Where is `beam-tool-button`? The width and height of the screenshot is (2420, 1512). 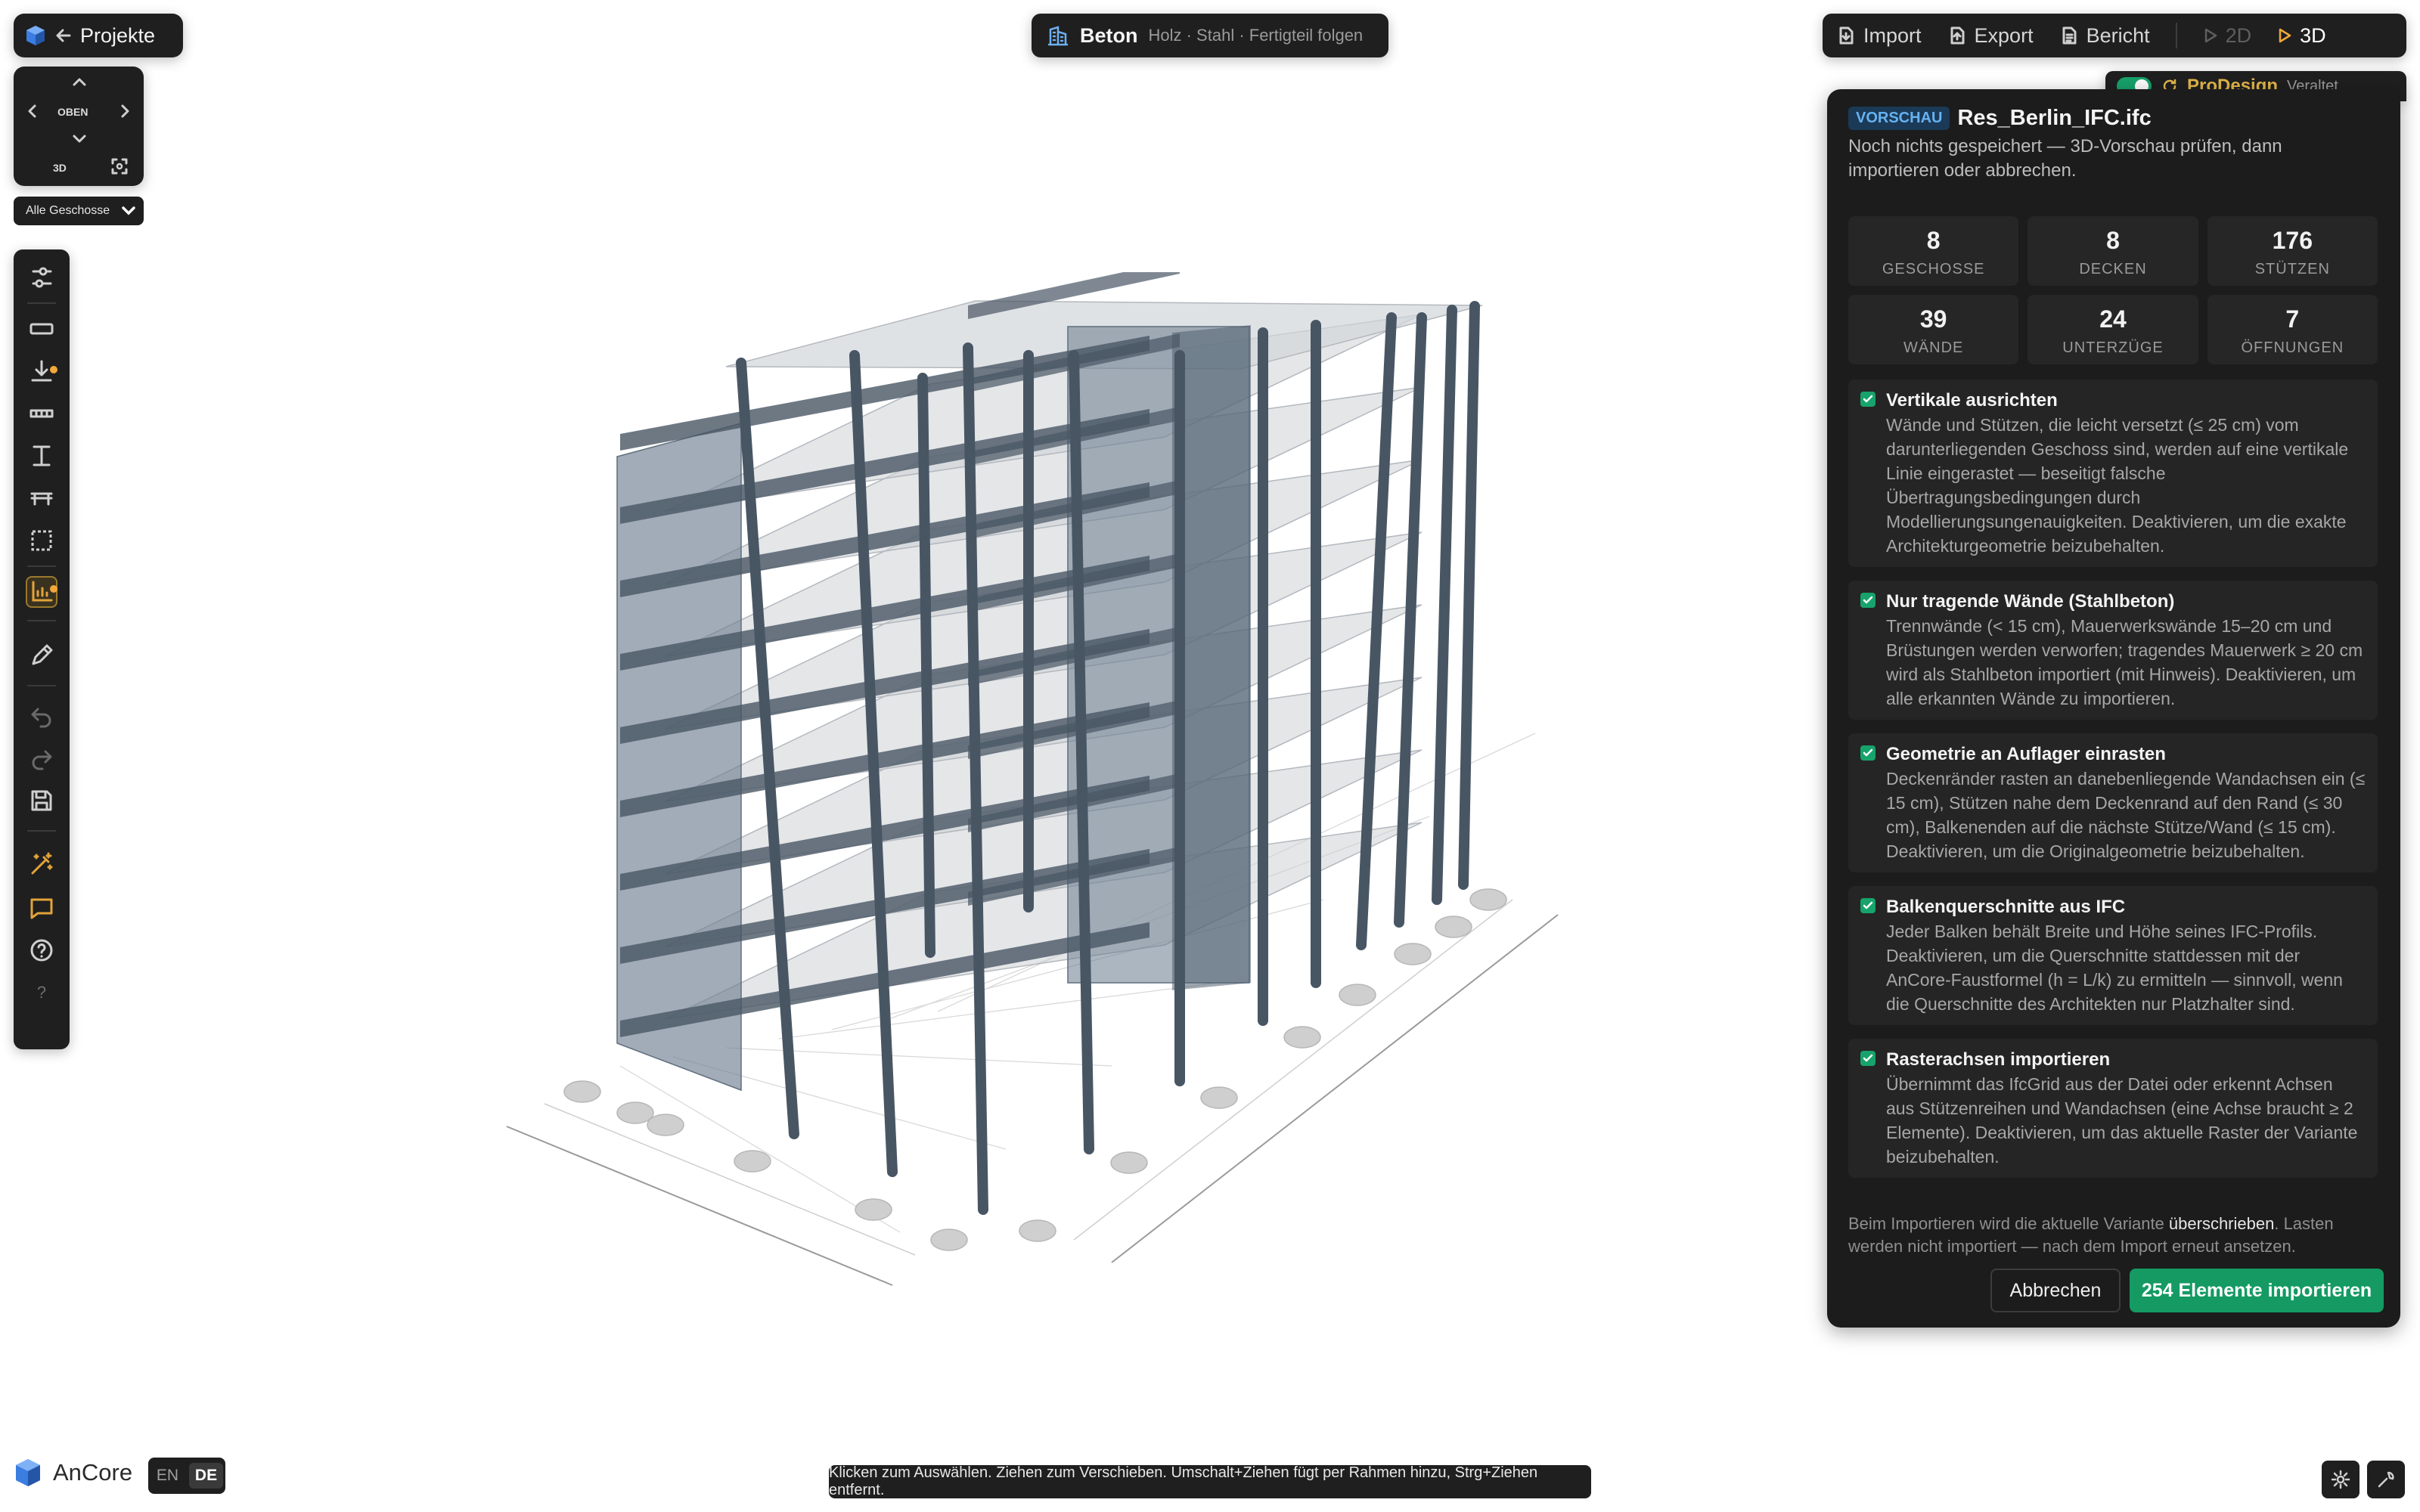 beam-tool-button is located at coordinates (41, 414).